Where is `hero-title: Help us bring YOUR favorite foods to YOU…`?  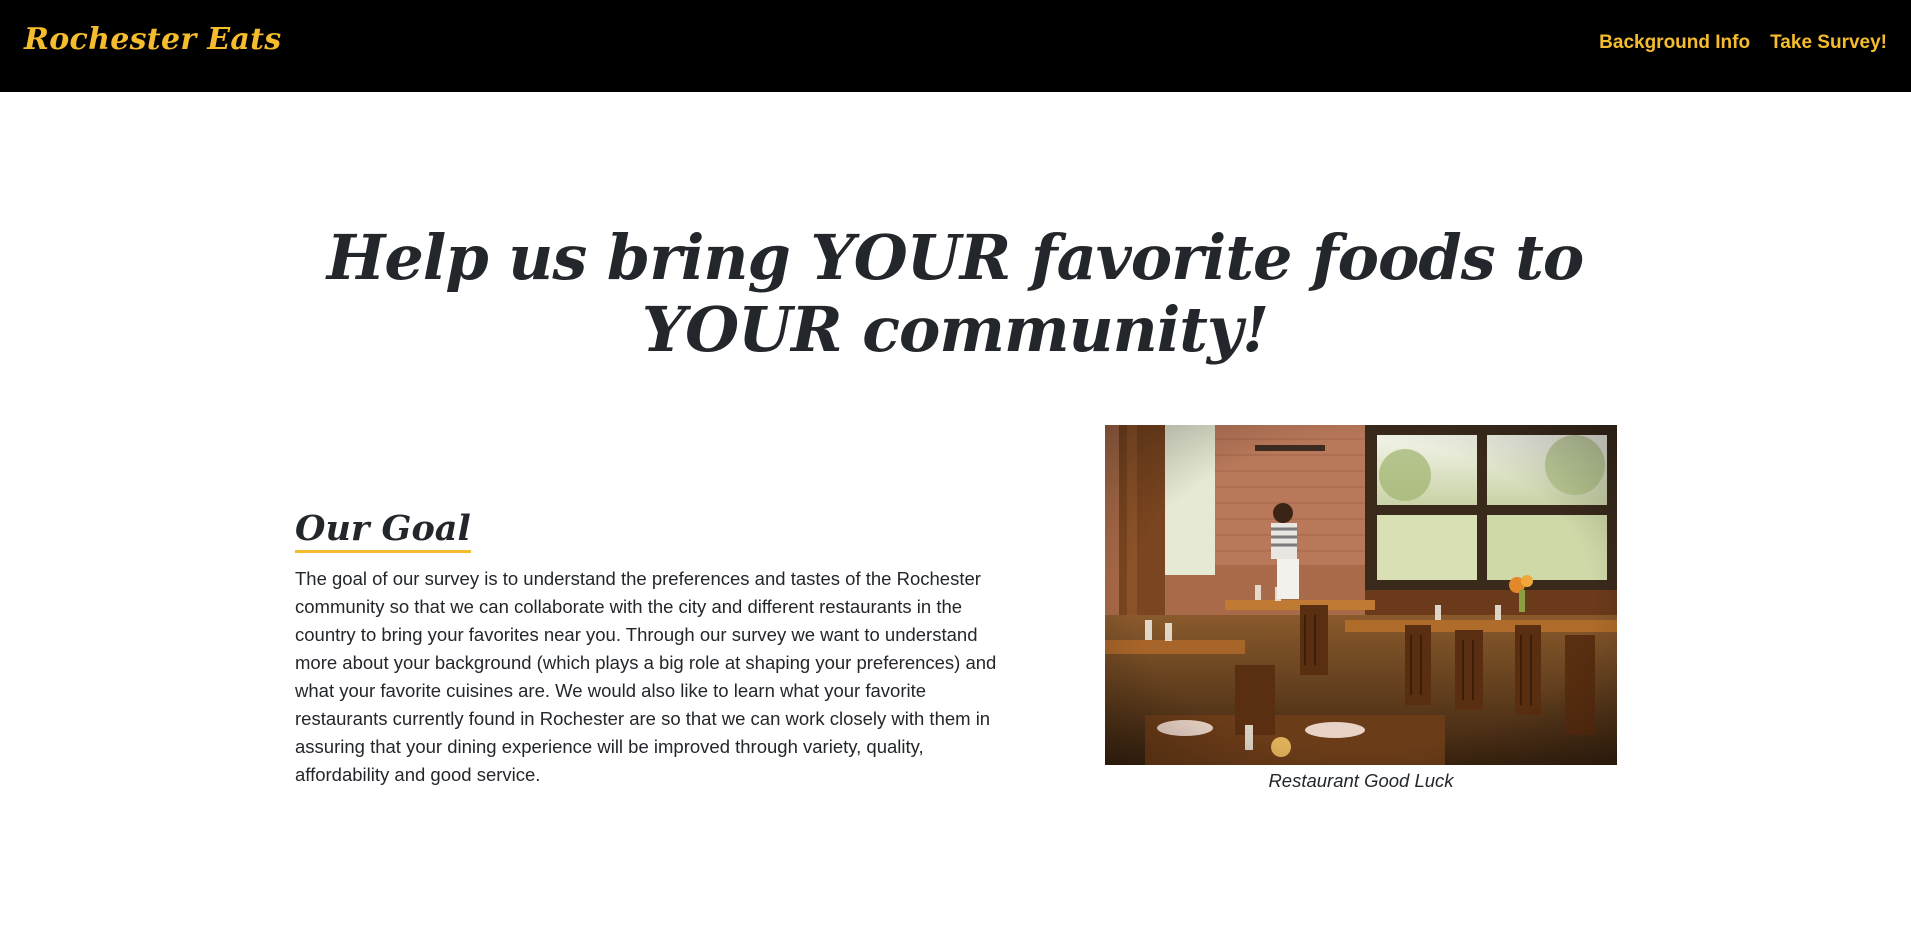
hero-title: Help us bring YOUR favorite foods to YOU… is located at coordinates (955, 293).